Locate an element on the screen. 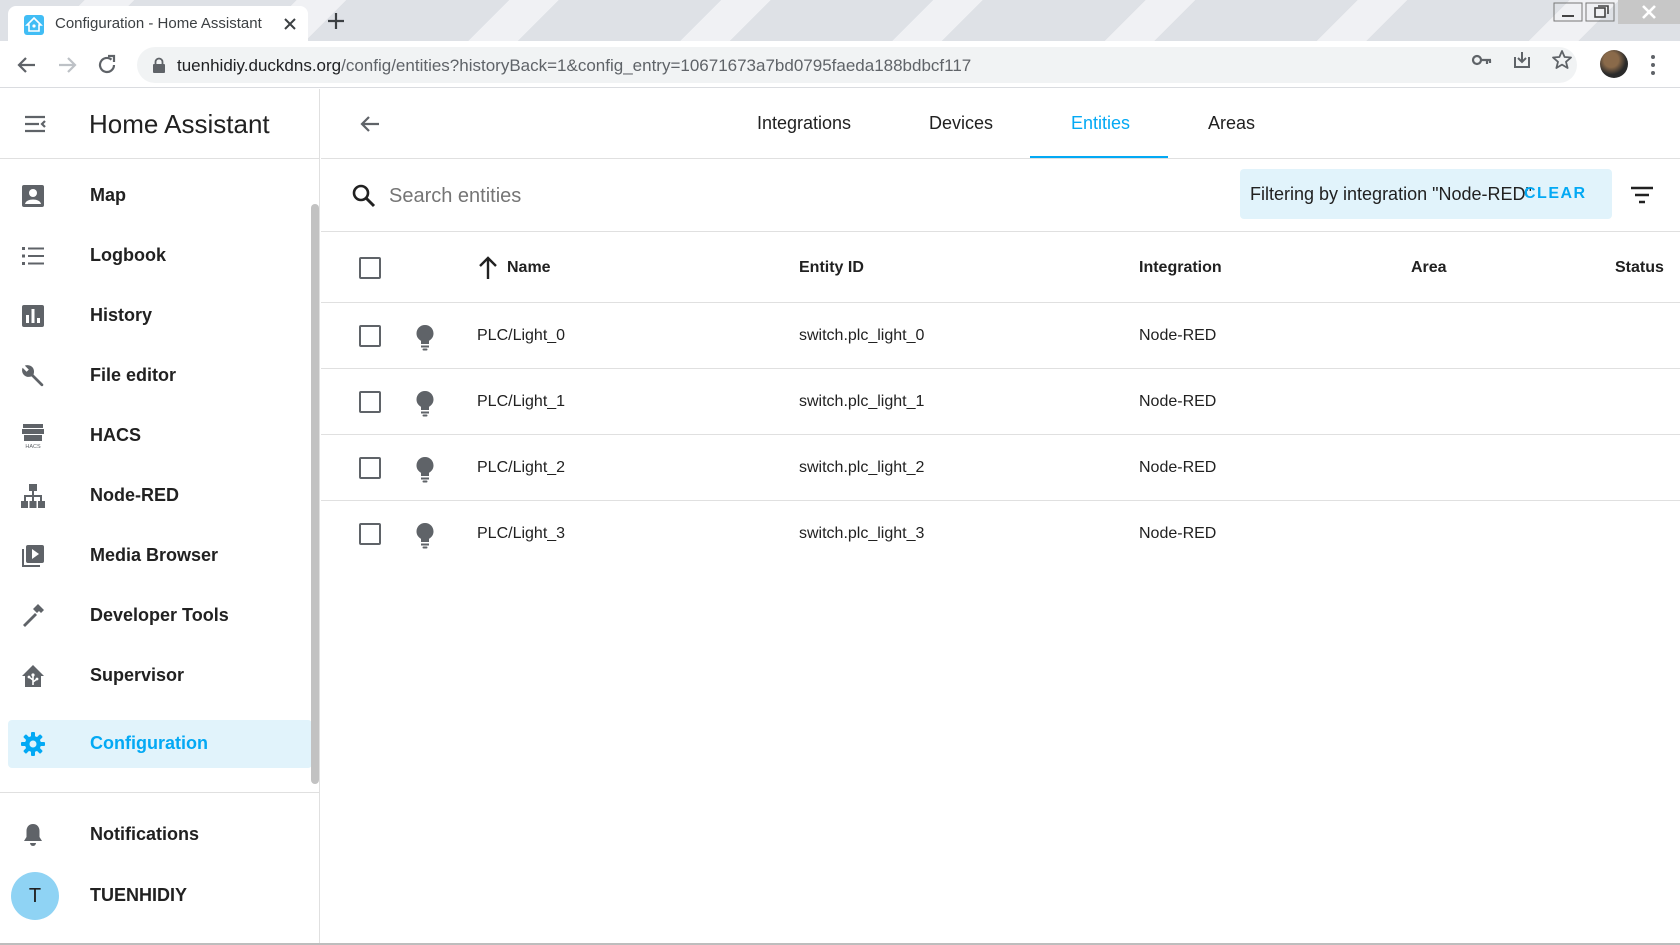 The width and height of the screenshot is (1680, 945). table-row: PLC/Light_0 switch.plc_light_0 Node-RED is located at coordinates (1000, 336).